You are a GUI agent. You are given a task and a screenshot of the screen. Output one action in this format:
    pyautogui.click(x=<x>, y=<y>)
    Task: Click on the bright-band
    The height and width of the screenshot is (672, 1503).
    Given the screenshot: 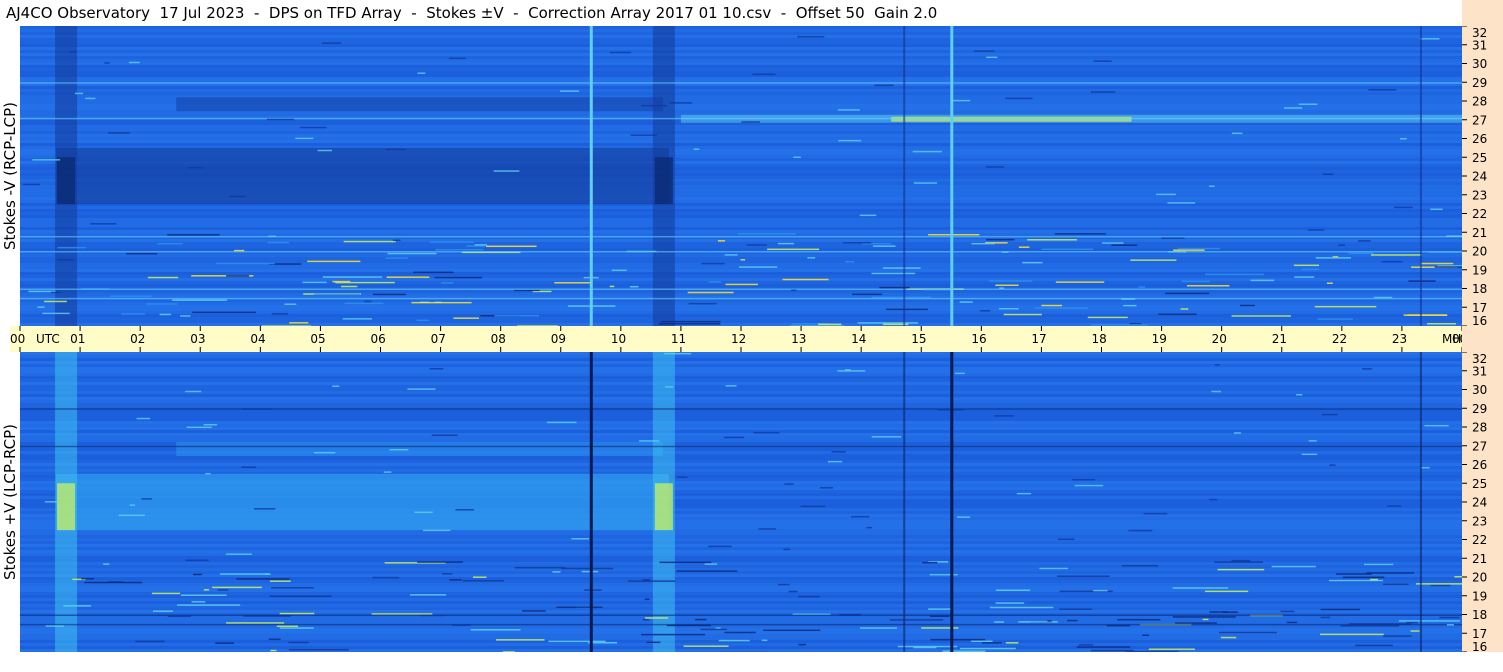 What is the action you would take?
    pyautogui.click(x=362, y=502)
    